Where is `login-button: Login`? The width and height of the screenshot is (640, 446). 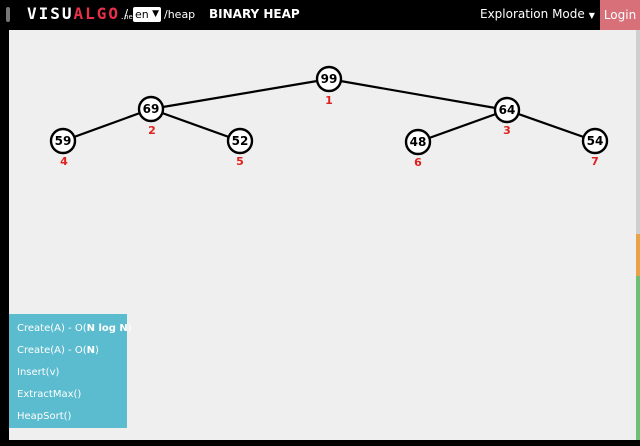
login-button: Login is located at coordinates (620, 15).